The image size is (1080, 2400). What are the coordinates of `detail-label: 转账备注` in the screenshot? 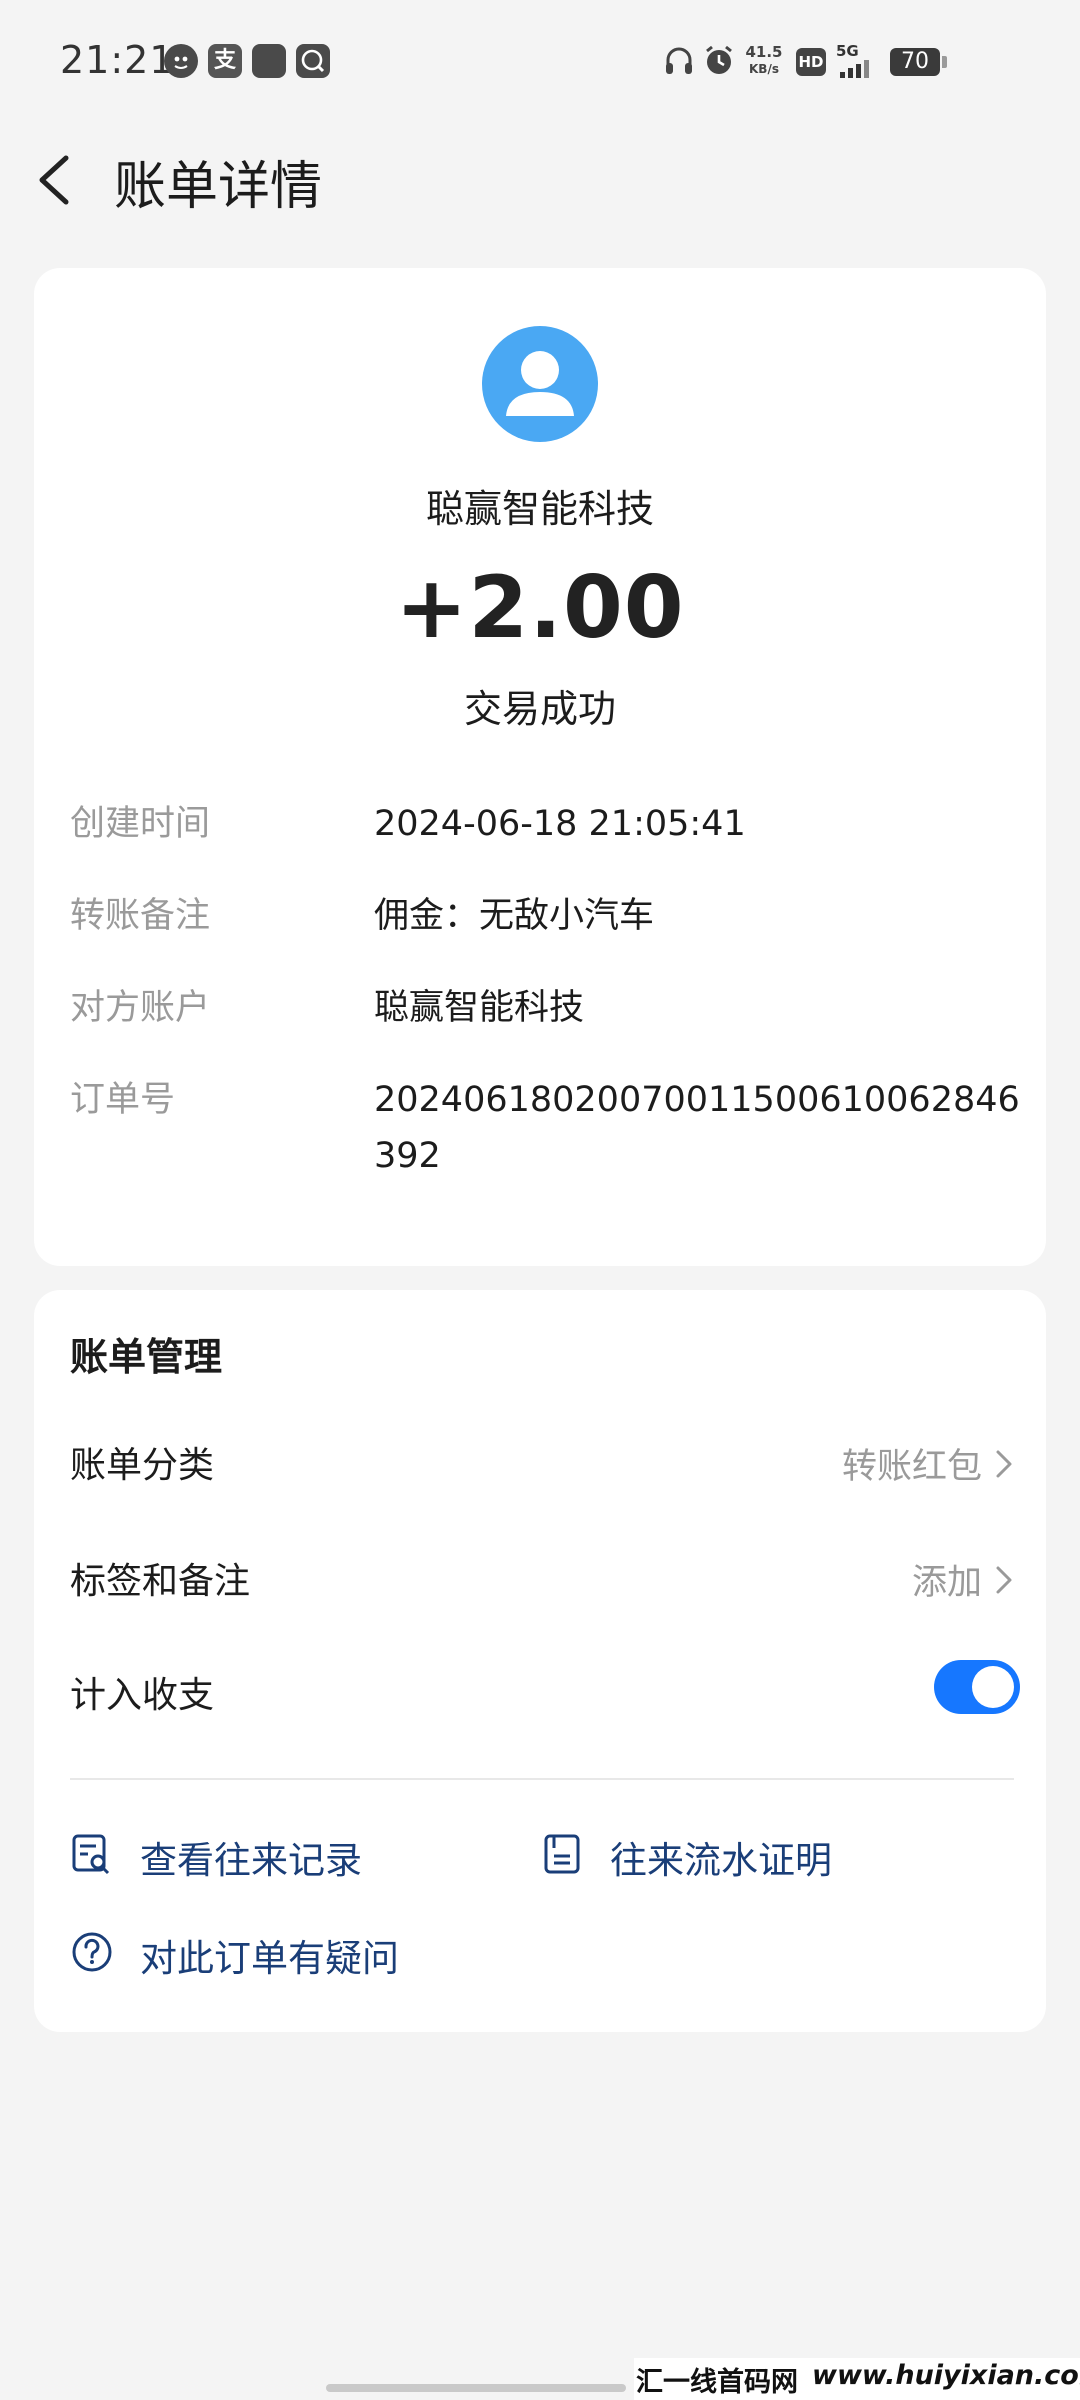 It's located at (140, 916).